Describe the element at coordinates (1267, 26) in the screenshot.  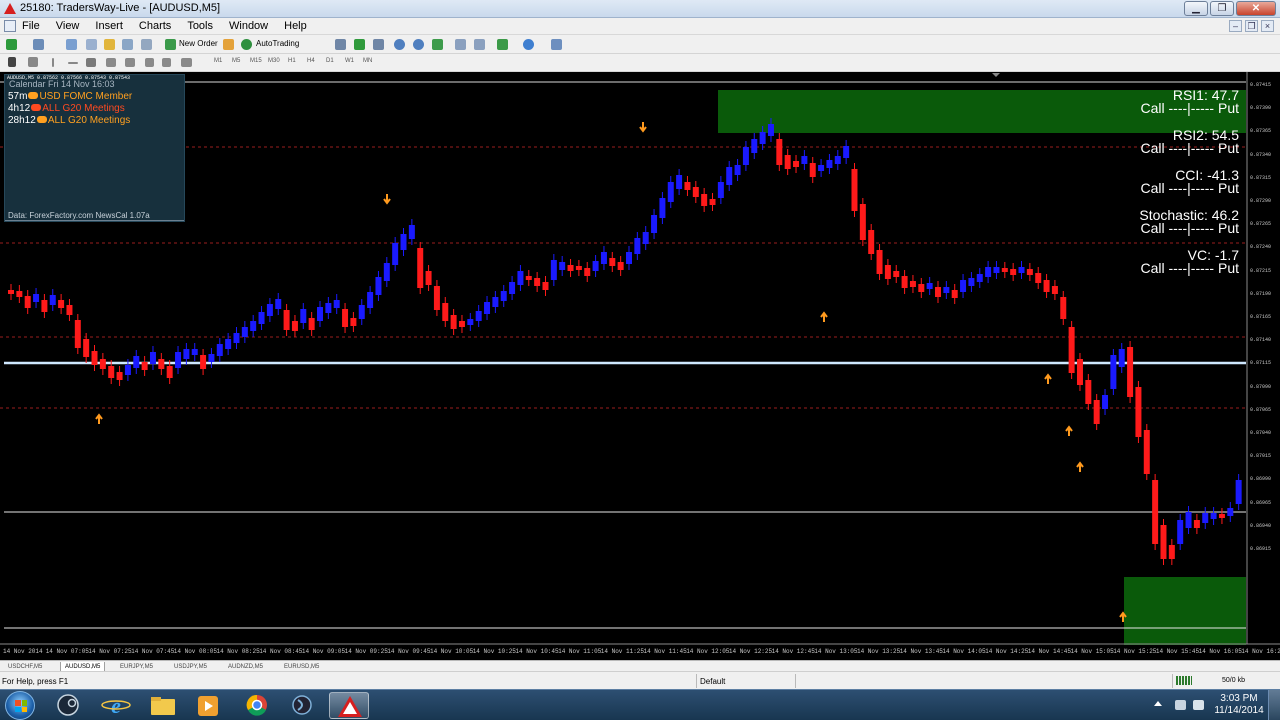
I see `mdi-close-button: ×` at that location.